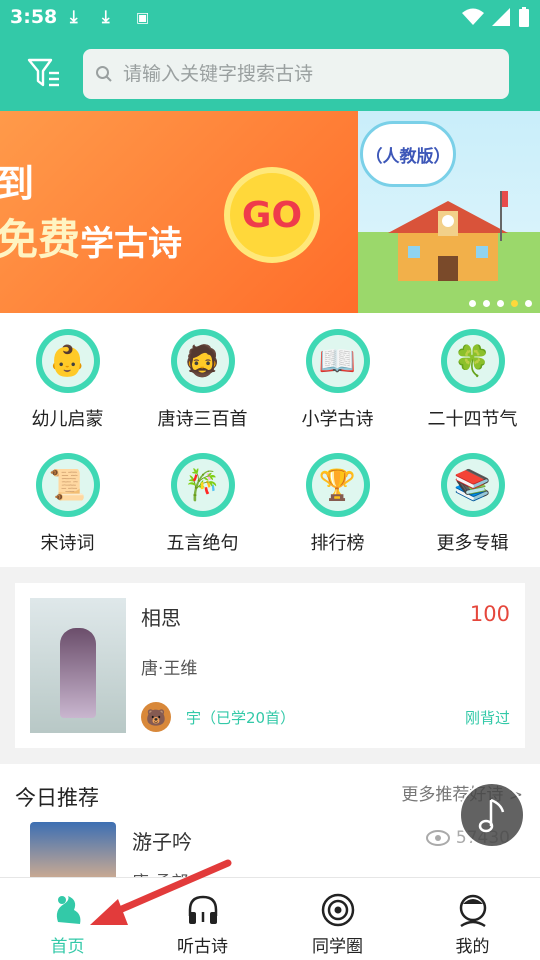 This screenshot has width=540, height=960. I want to click on status-bar: 3:58 ⤓ ⤓ ▣, so click(270, 18).